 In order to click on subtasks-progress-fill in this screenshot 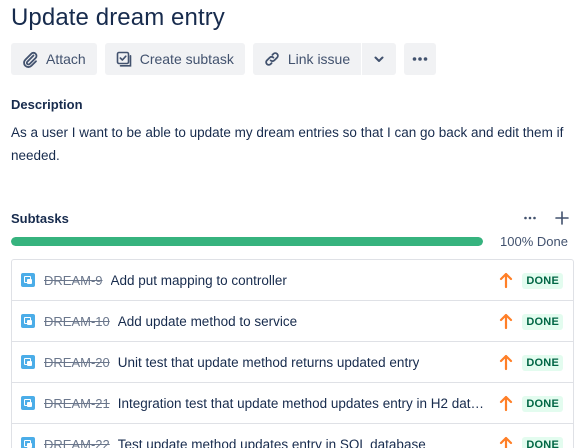, I will do `click(247, 241)`.